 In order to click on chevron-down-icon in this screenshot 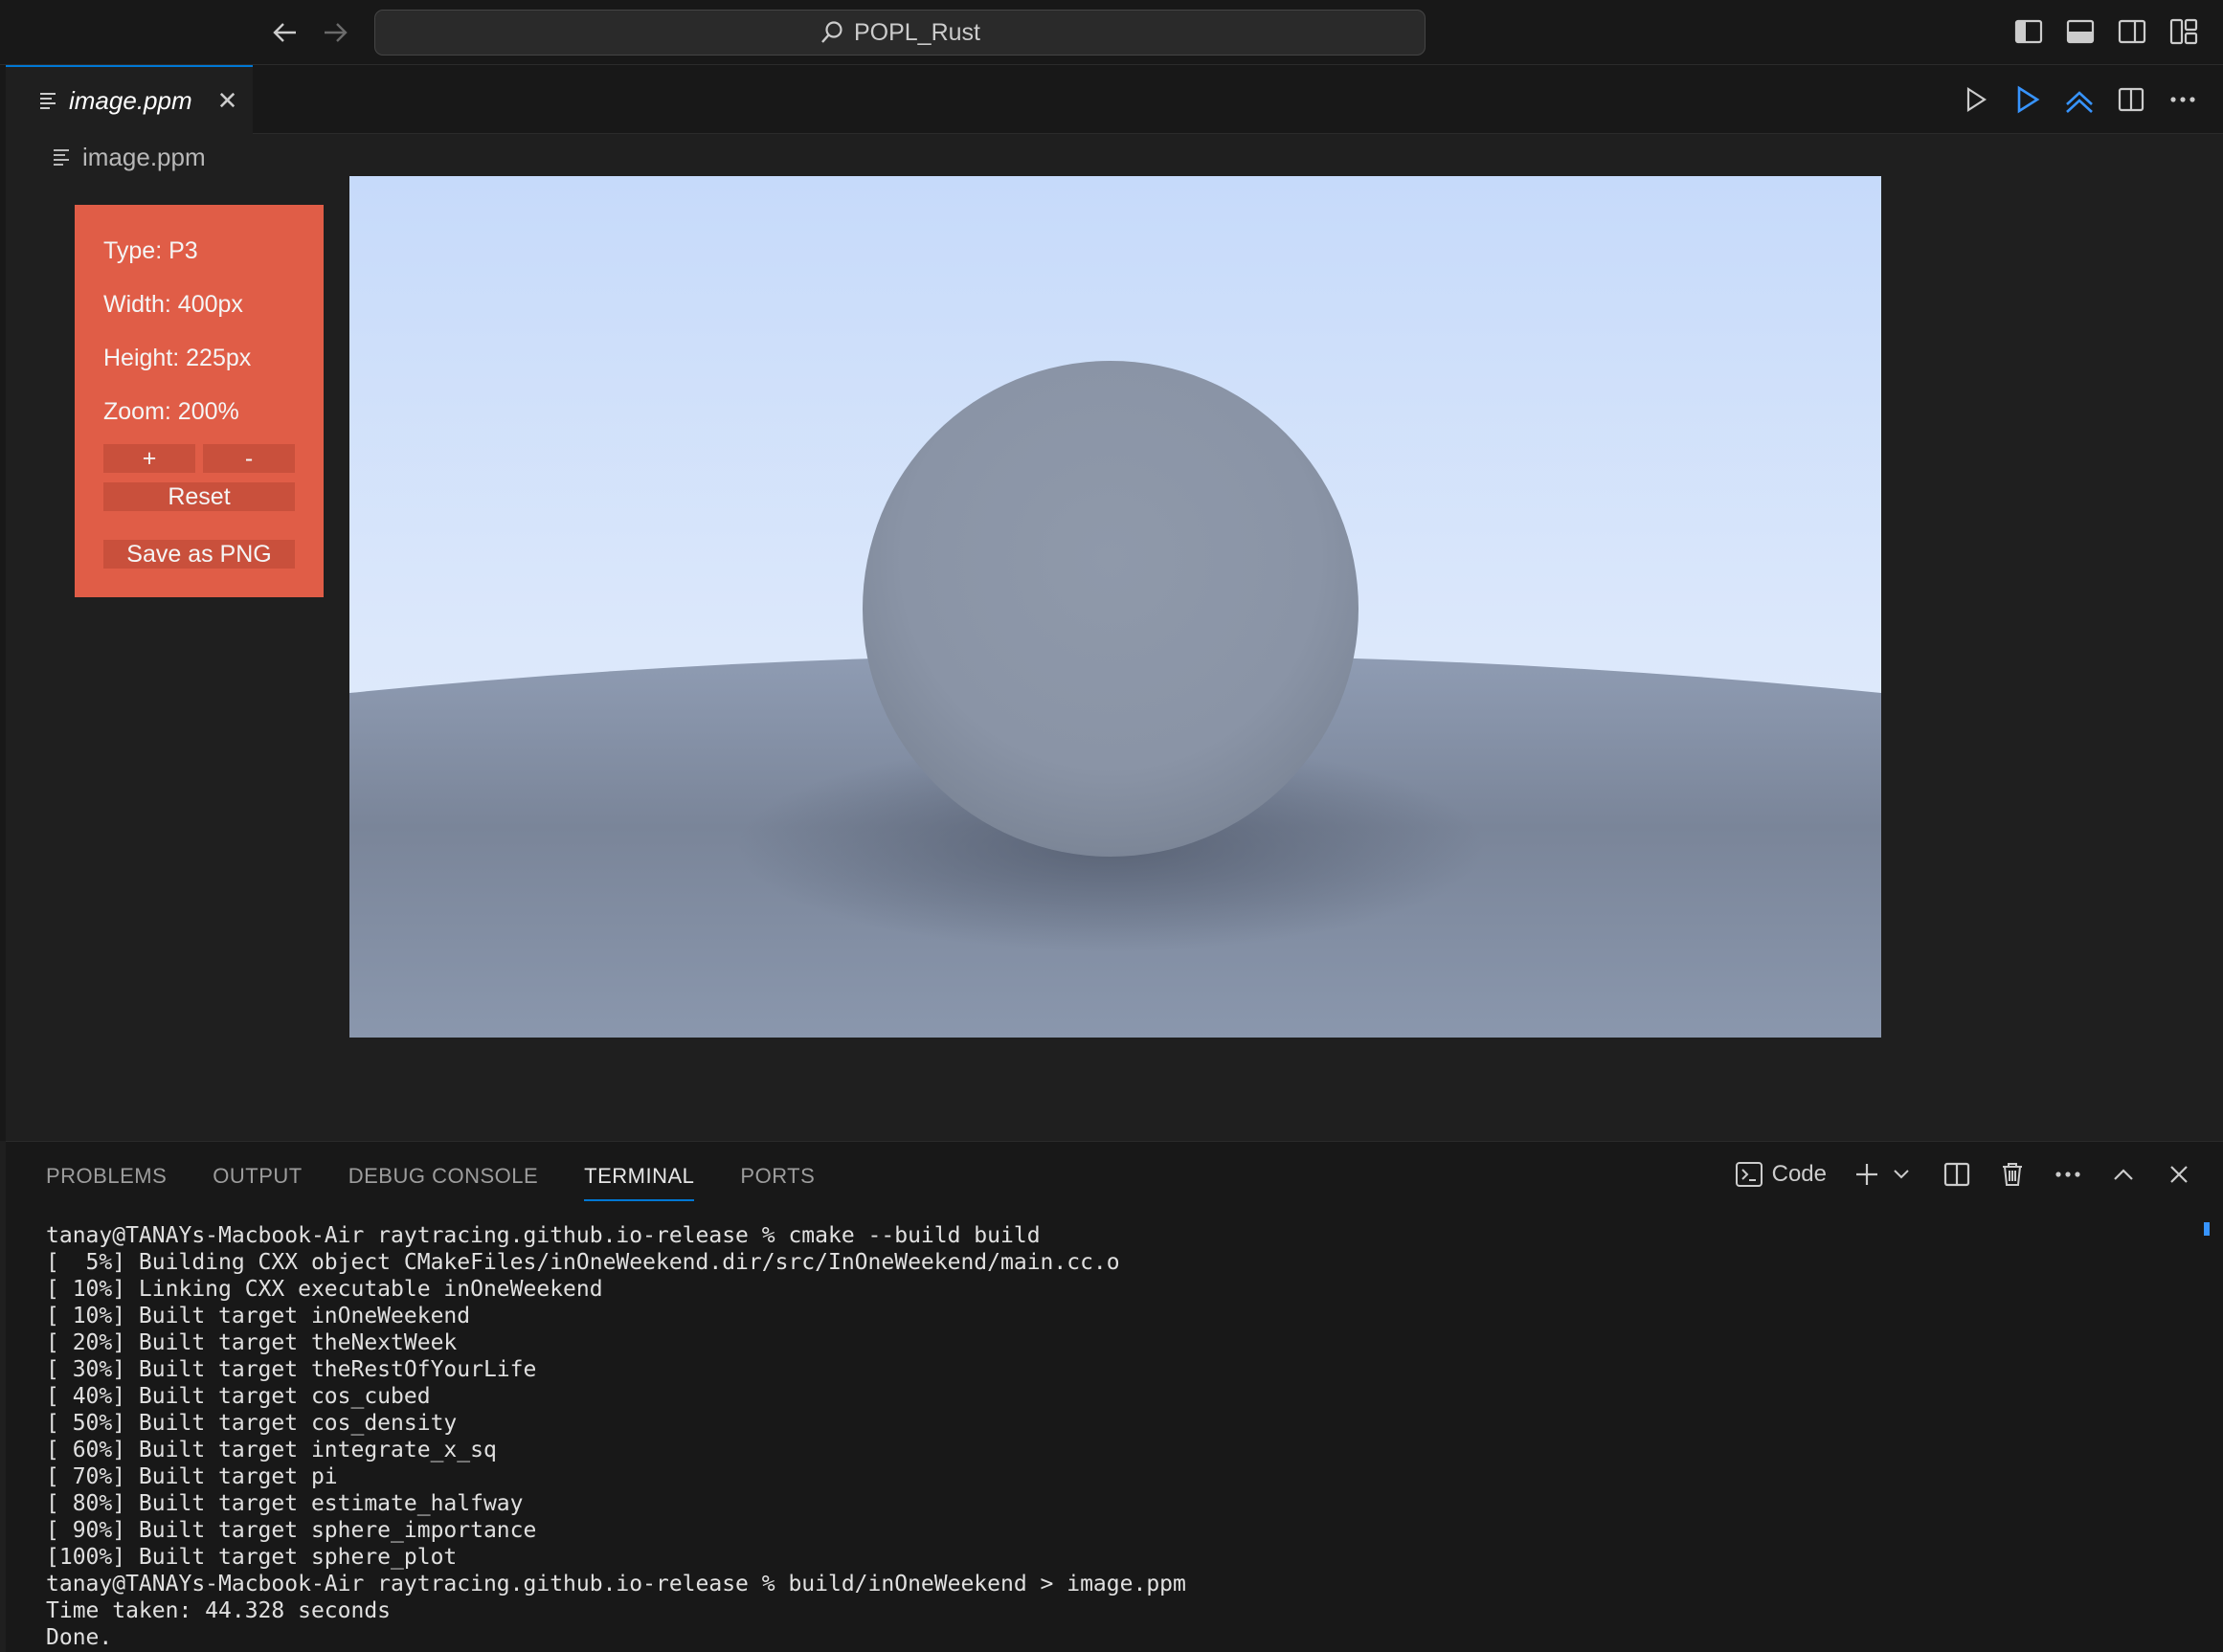, I will do `click(1902, 1174)`.